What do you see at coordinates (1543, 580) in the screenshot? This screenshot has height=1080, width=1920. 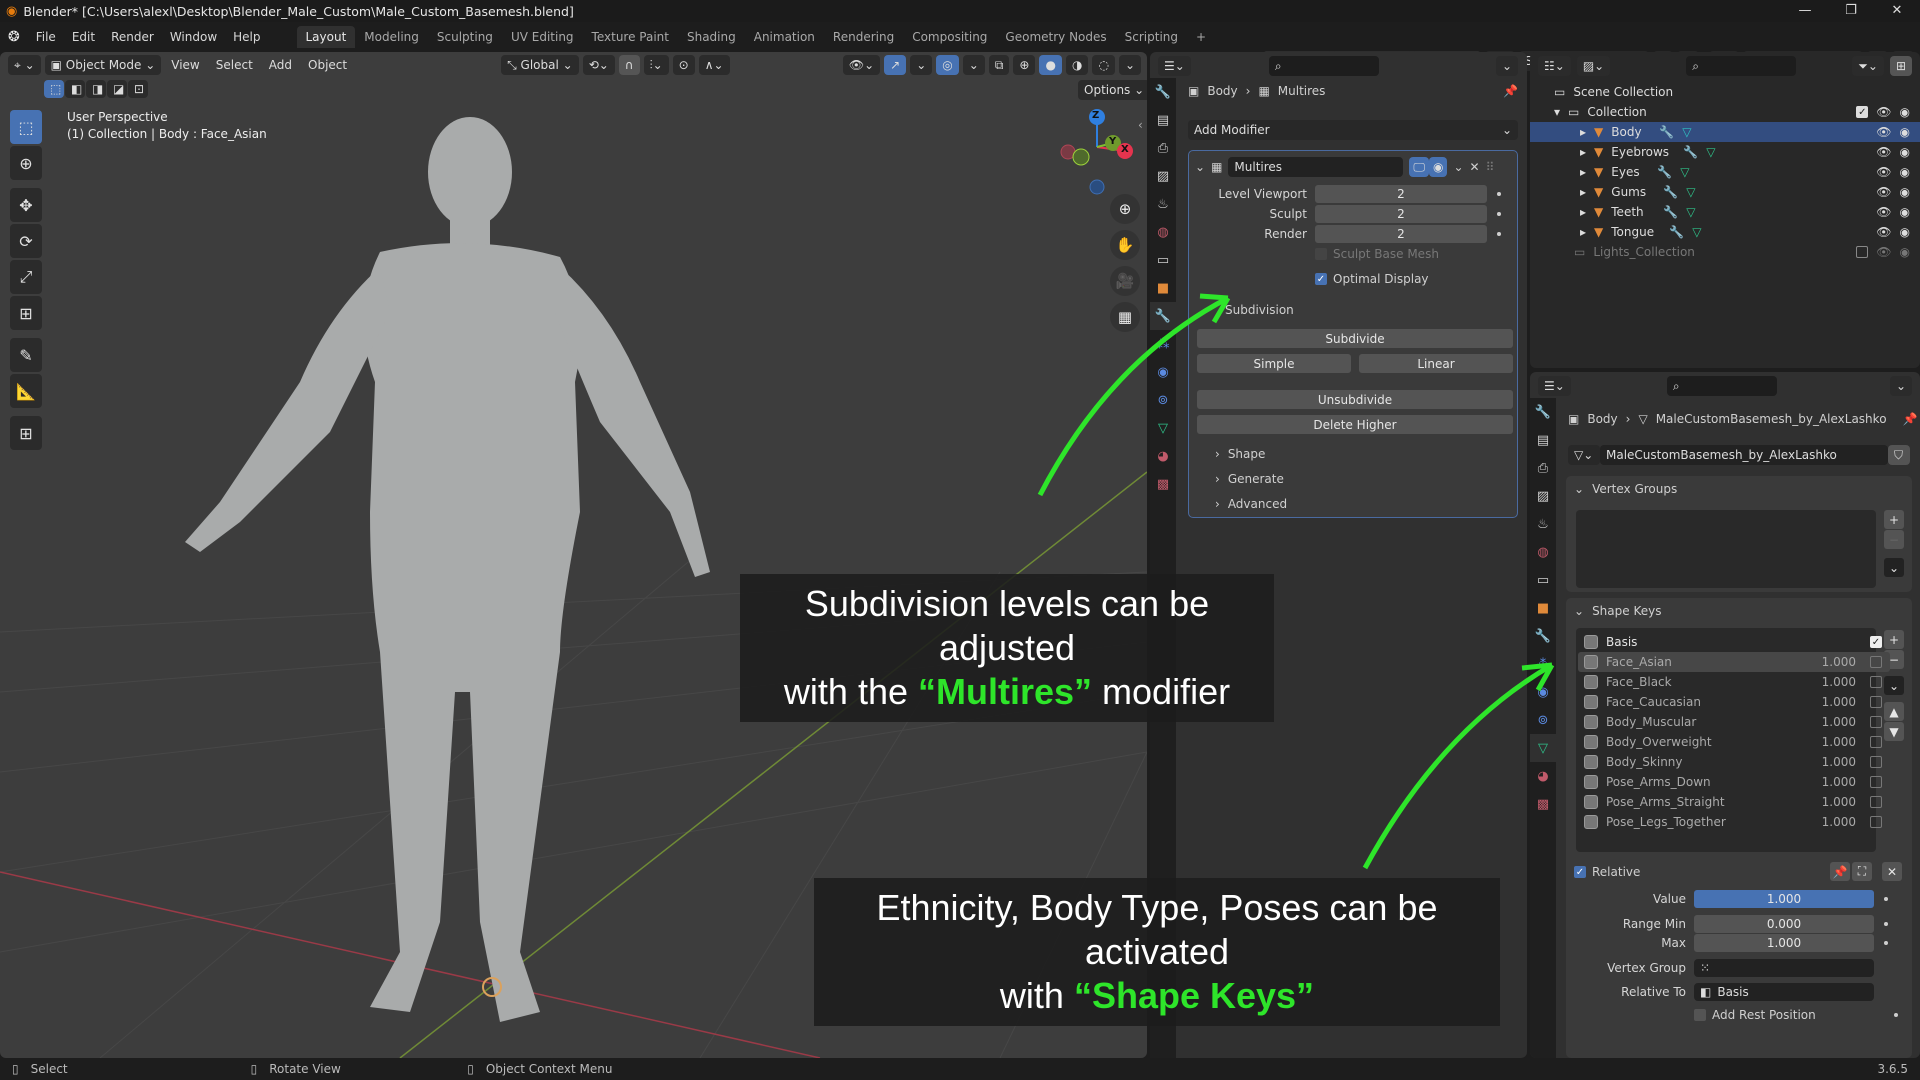 I see `tab-collection: ▭` at bounding box center [1543, 580].